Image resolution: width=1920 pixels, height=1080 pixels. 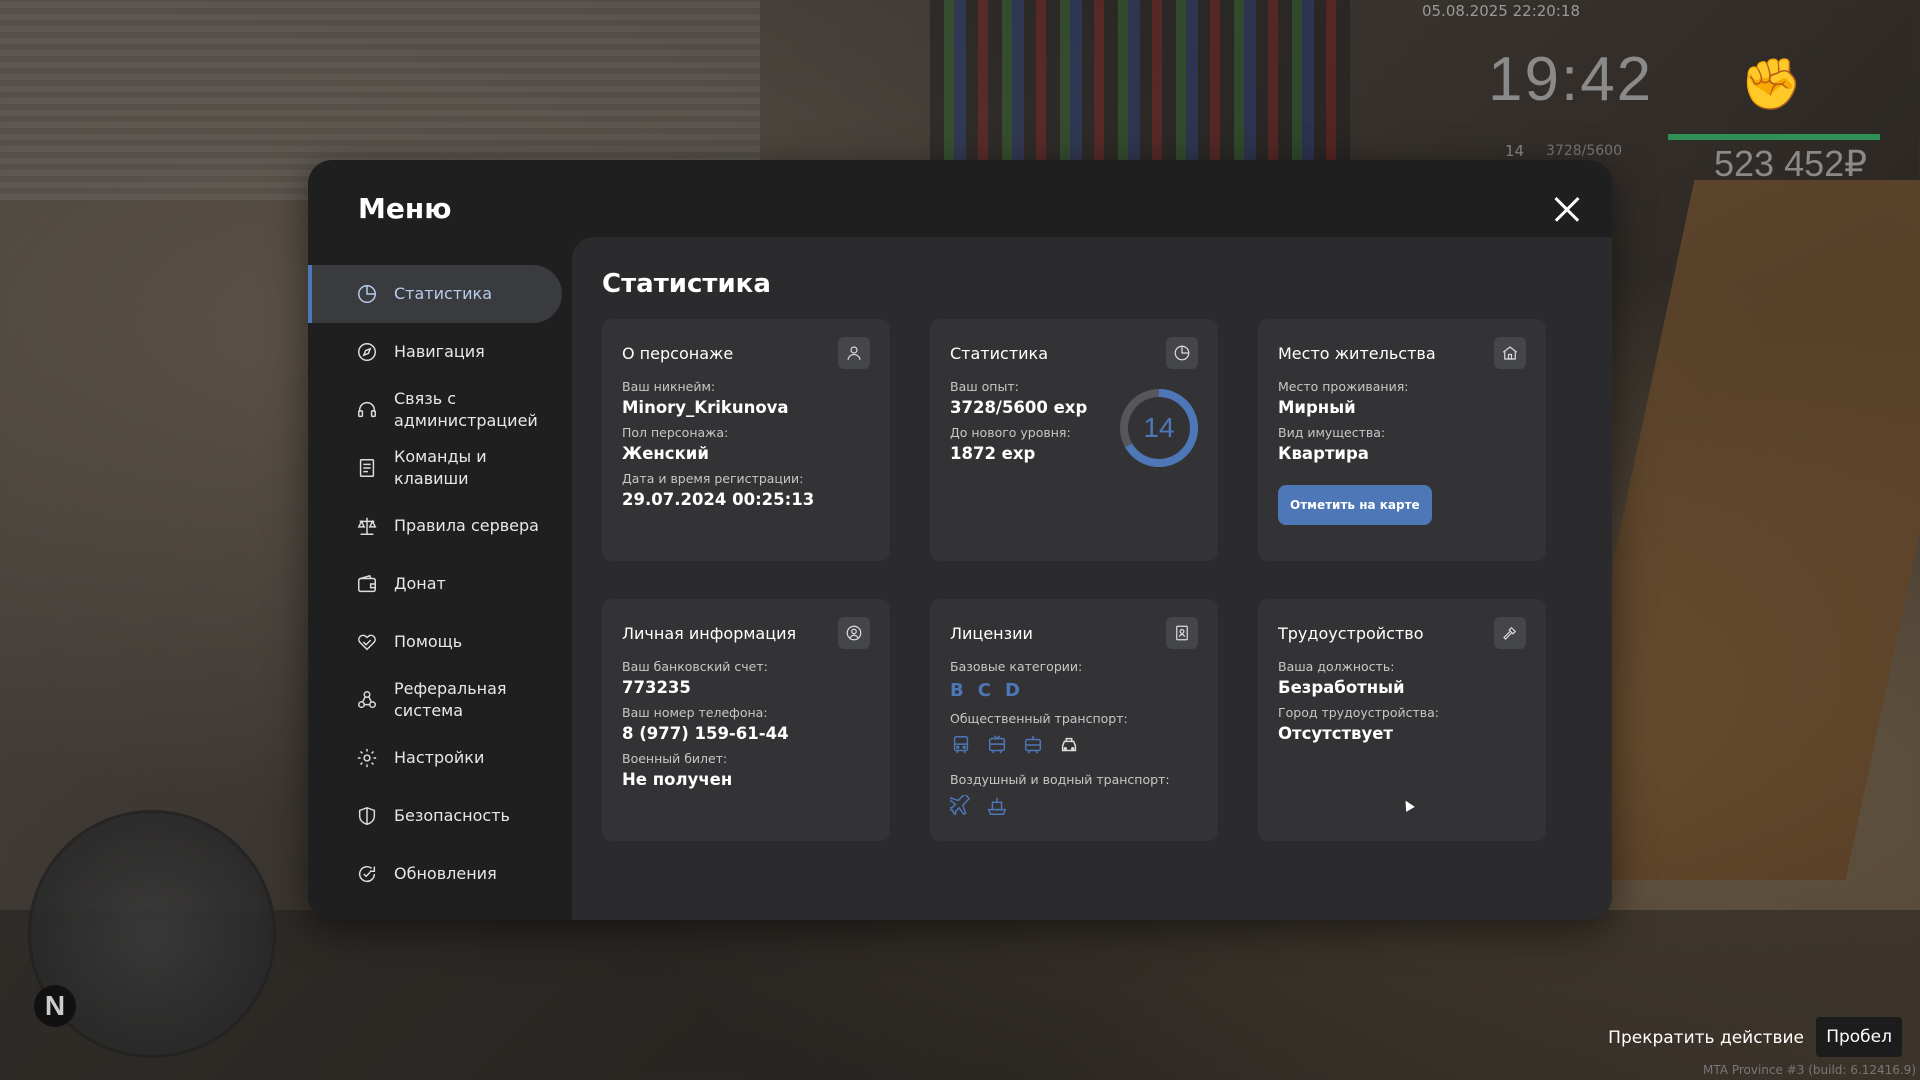 I want to click on headset-icon, so click(x=367, y=410).